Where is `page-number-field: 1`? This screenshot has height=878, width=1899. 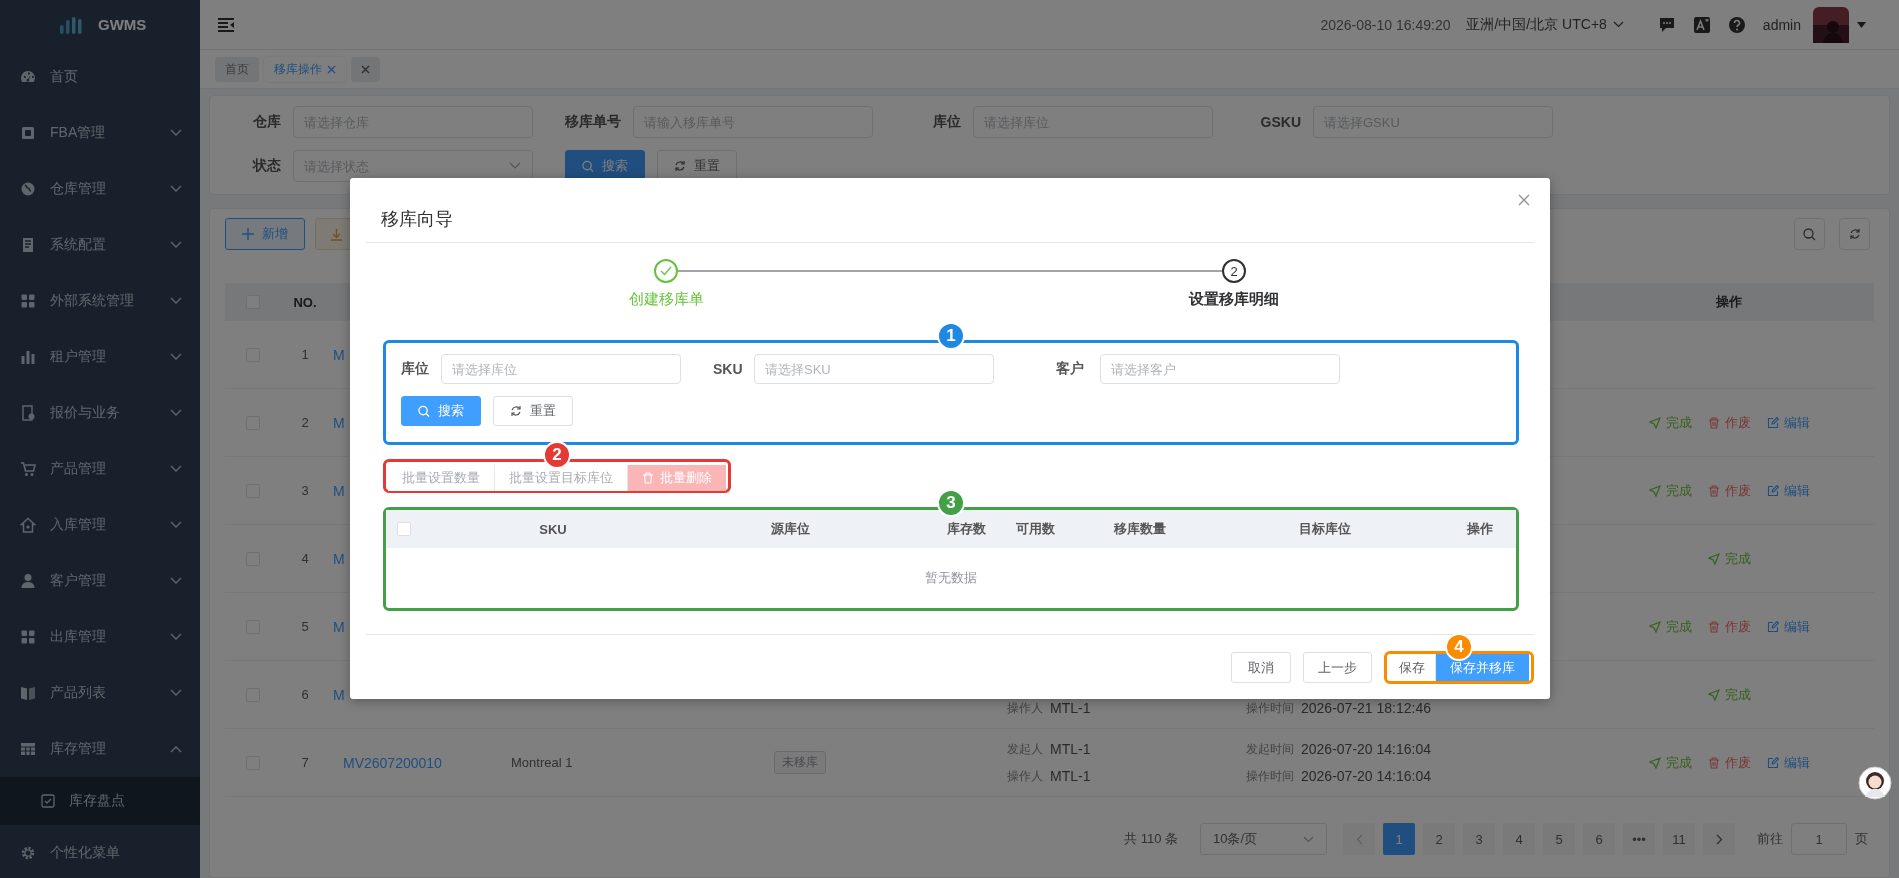 page-number-field: 1 is located at coordinates (1819, 839).